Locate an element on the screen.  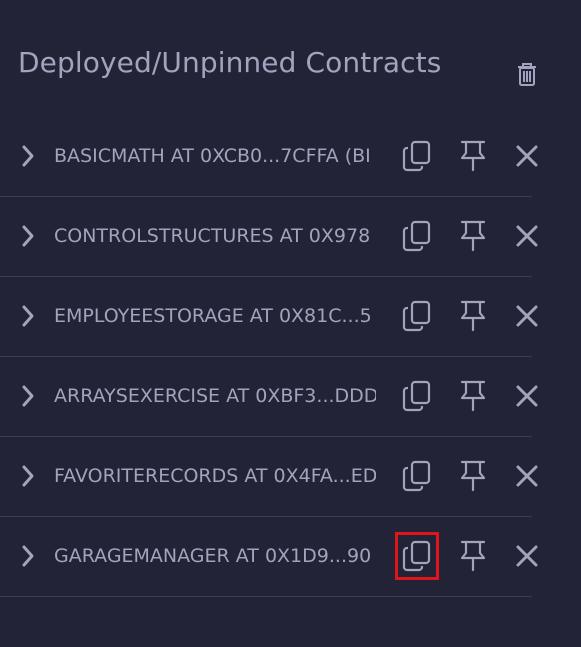
contract-label: EMPLOYEESTORAGE AT 0X81C...5 is located at coordinates (213, 316).